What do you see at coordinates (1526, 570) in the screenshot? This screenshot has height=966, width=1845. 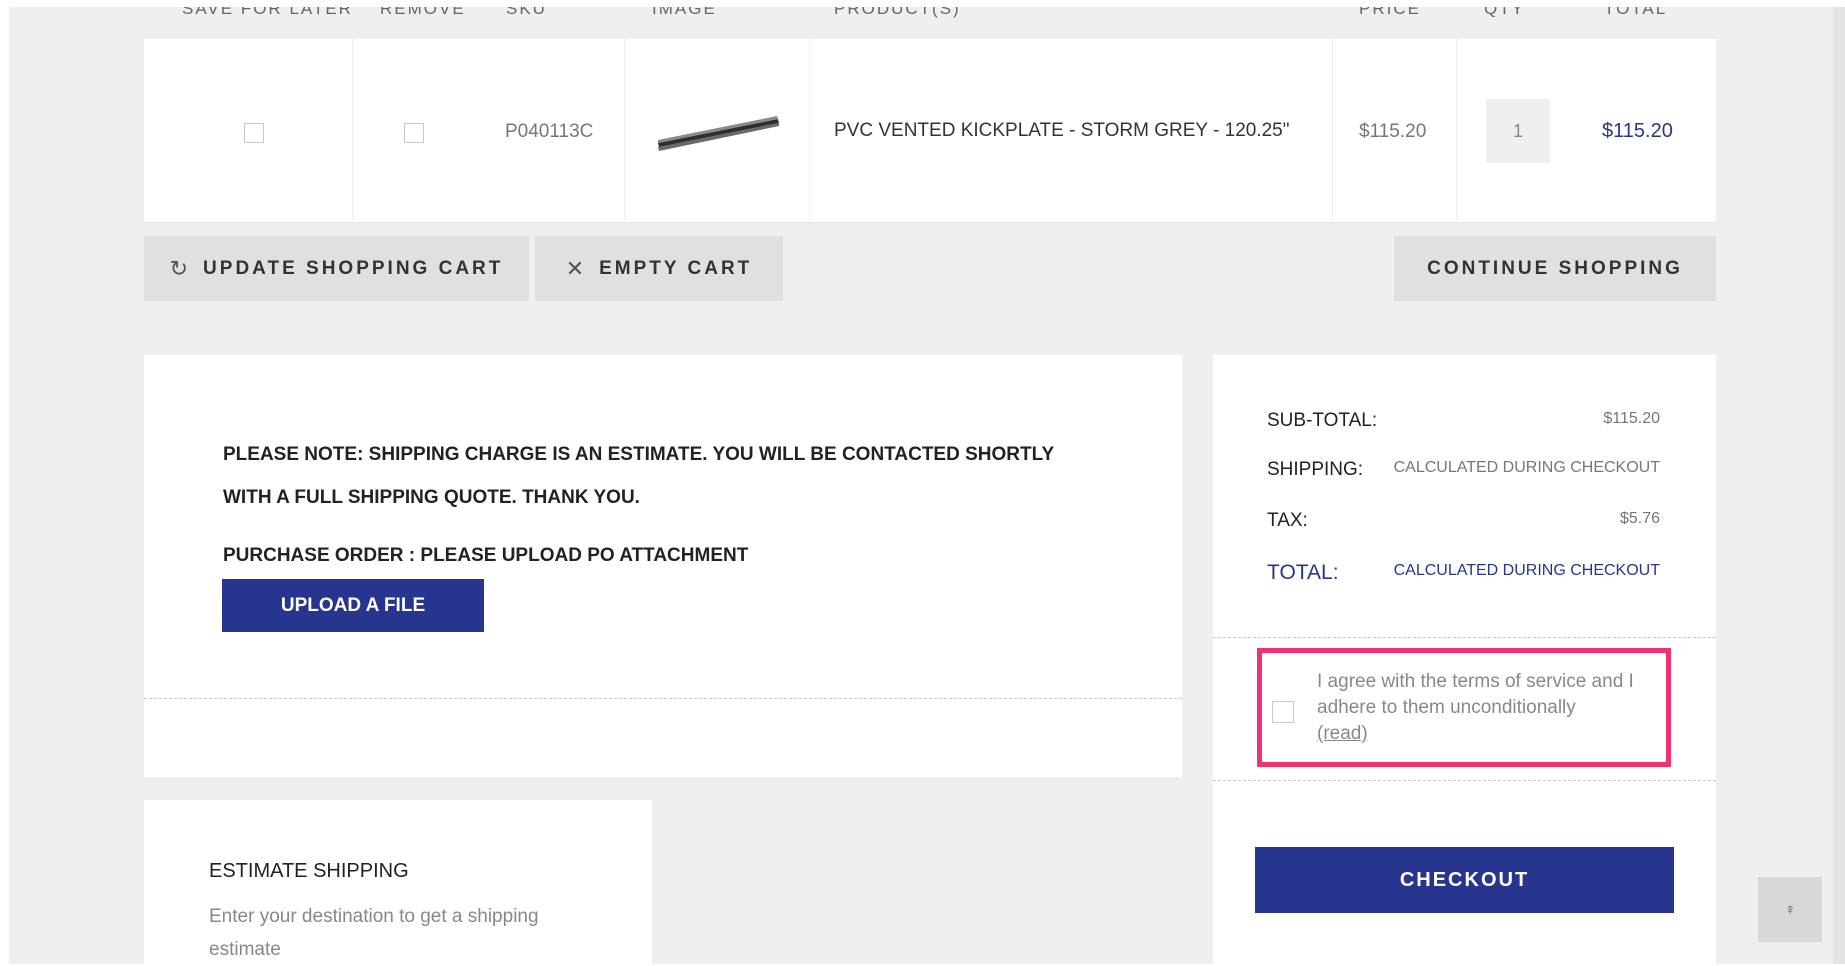 I see `total-value: CALCULATED DURING CHECKOUT` at bounding box center [1526, 570].